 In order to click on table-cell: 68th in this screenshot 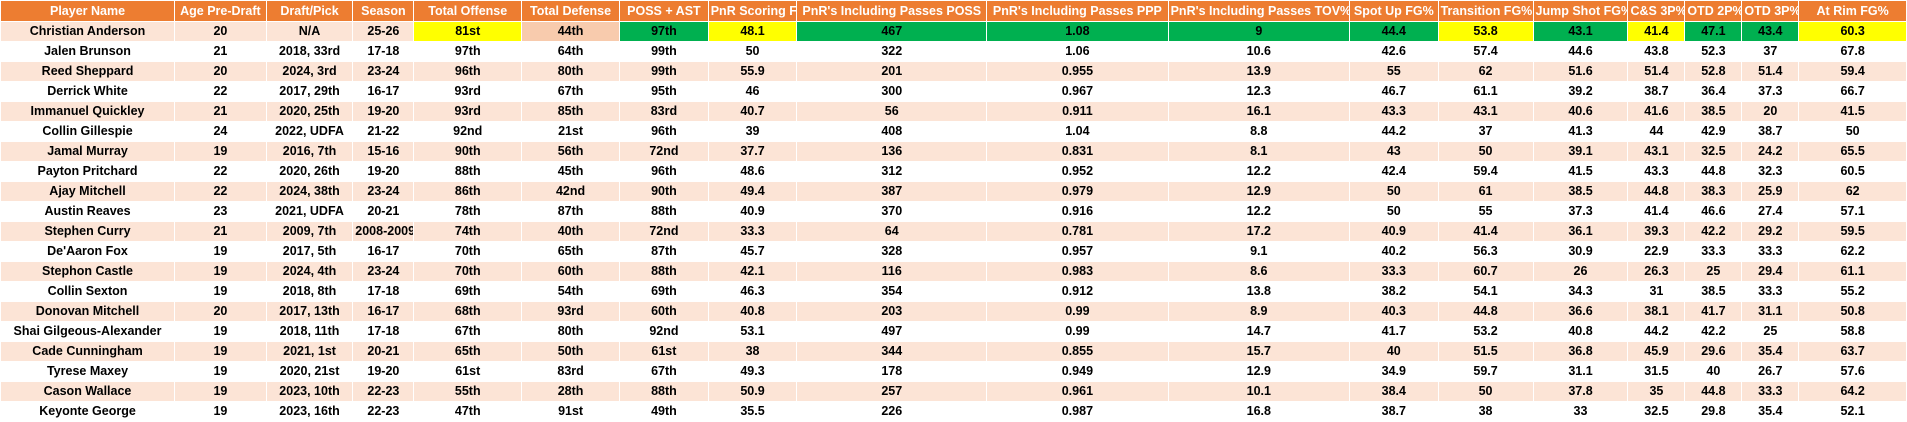, I will do `click(468, 311)`.